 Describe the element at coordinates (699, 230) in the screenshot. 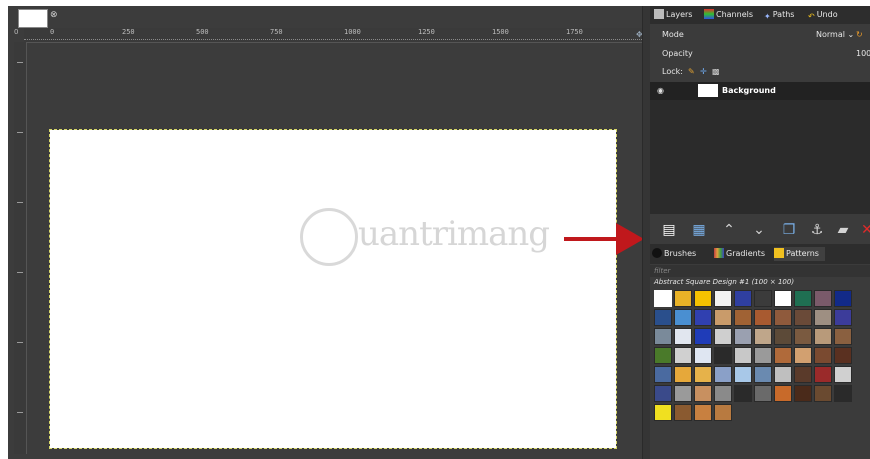

I see `new-layer-group-icon: ▦` at that location.